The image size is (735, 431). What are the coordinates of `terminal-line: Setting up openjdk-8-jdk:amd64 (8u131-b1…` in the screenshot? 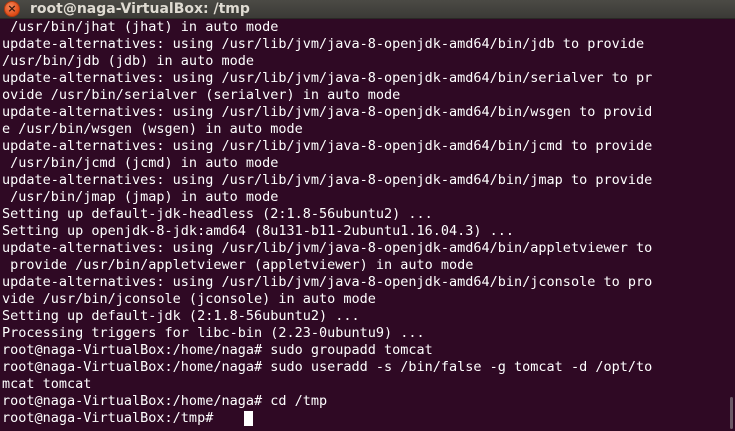 It's located at (258, 231).